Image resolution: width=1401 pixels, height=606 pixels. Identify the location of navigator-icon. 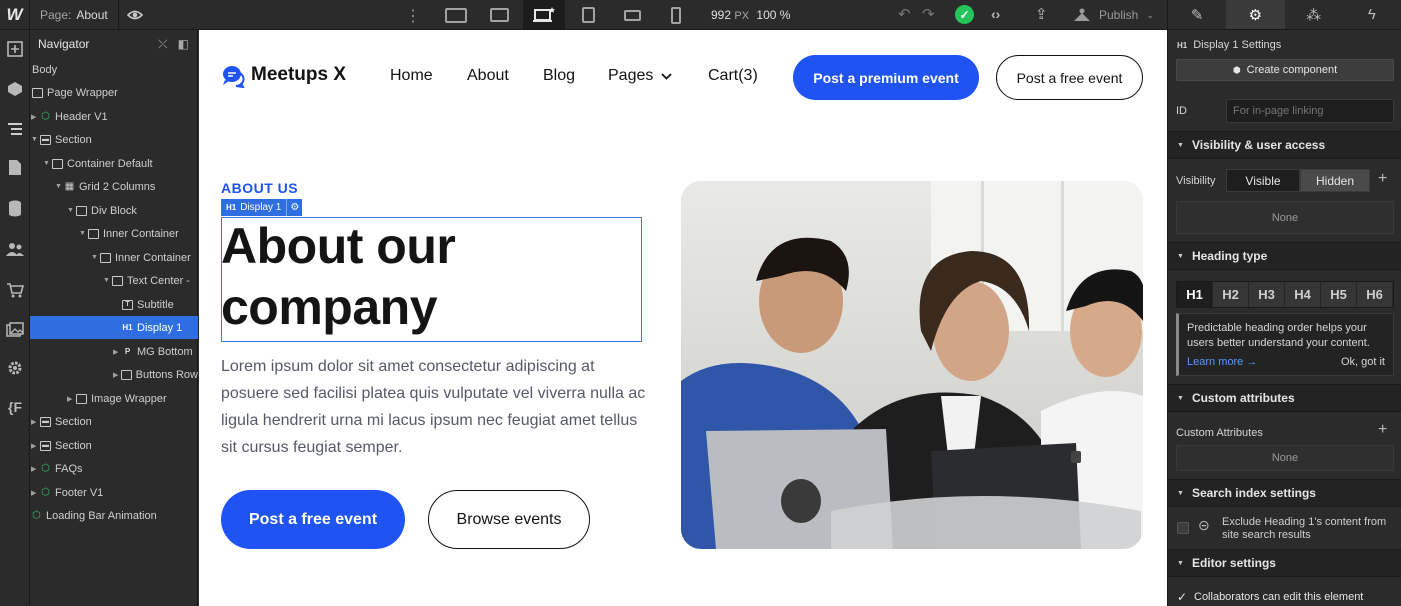
(15, 129).